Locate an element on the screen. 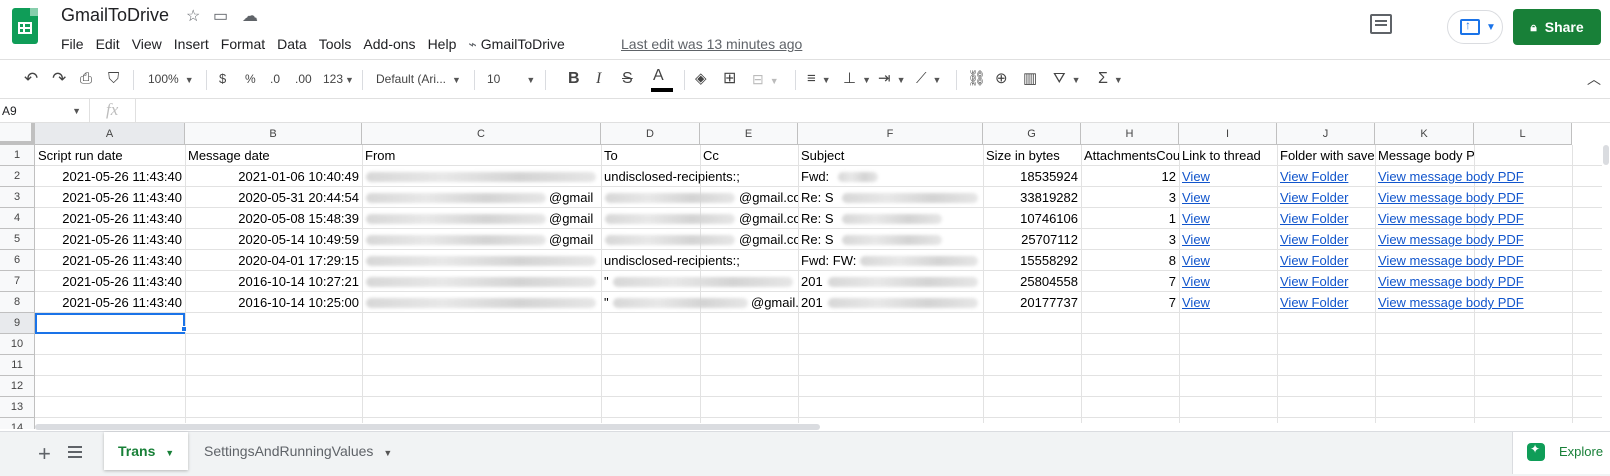 The height and width of the screenshot is (476, 1610). selected-cell is located at coordinates (110, 323).